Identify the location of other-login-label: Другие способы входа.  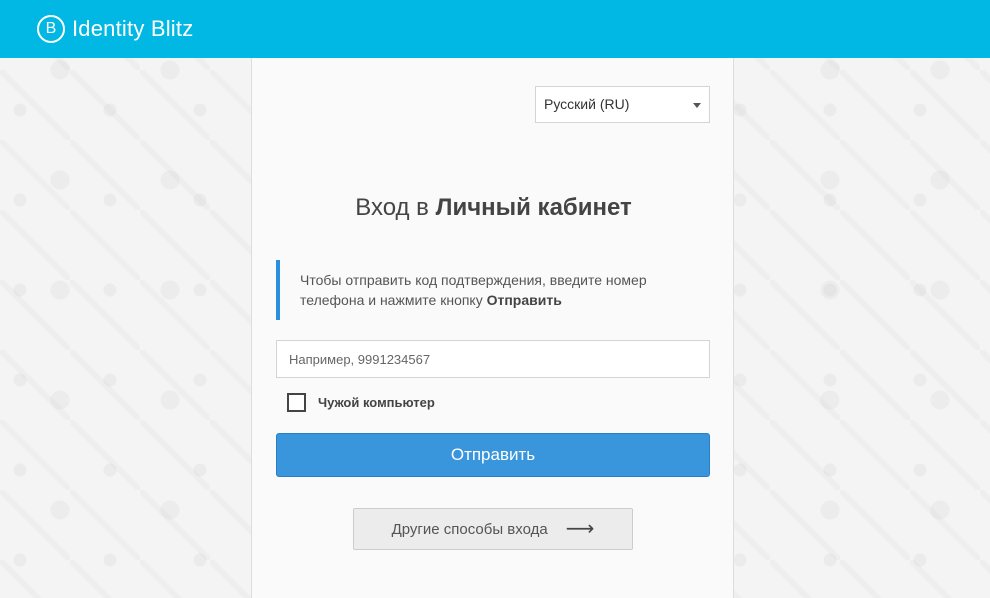
(469, 529).